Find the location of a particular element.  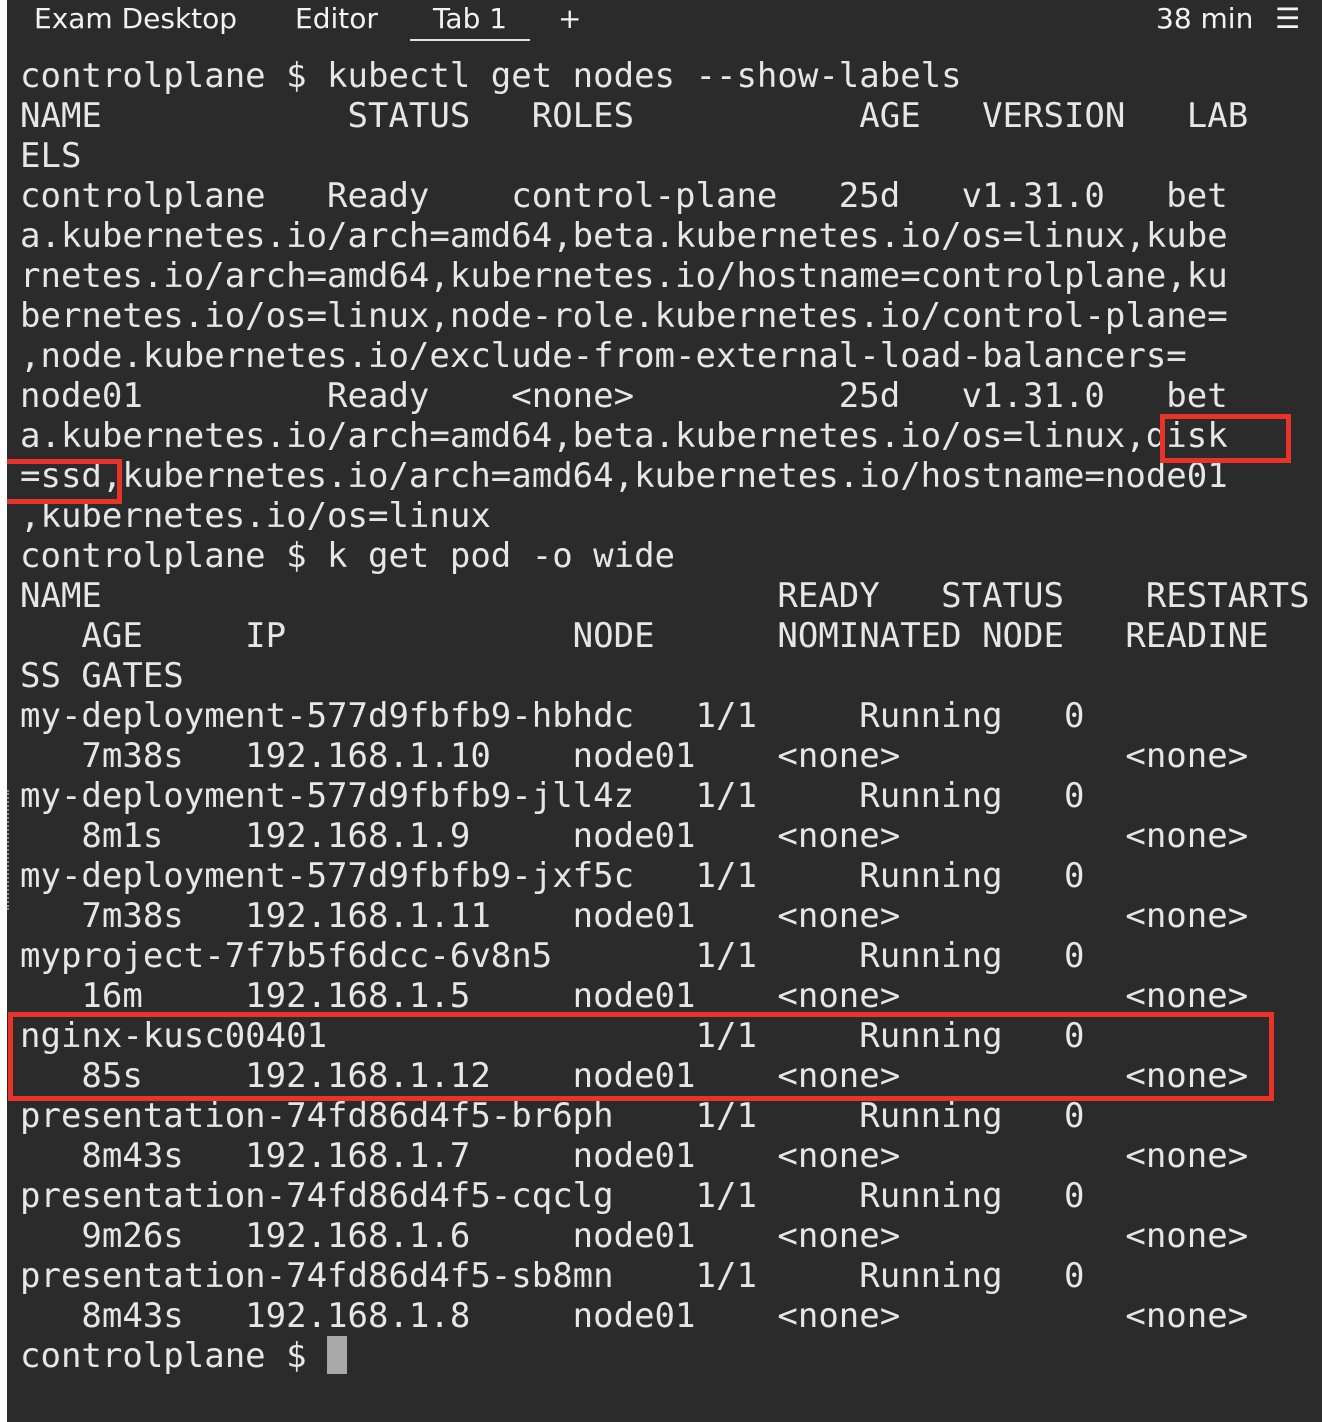

terminal-line: node01 Ready <none> 25d v1.31.0 bet is located at coordinates (624, 396).